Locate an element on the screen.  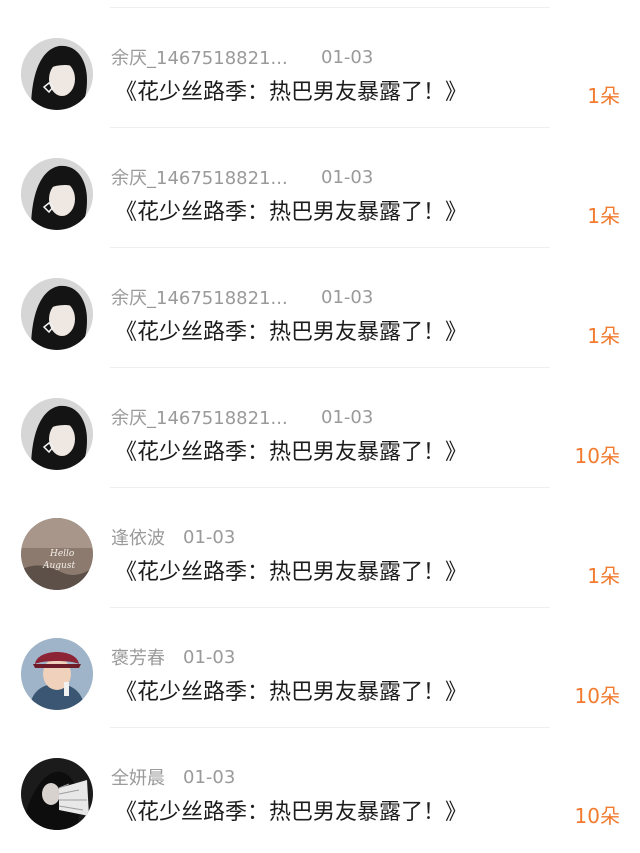
username: 褒芳春 is located at coordinates (138, 657).